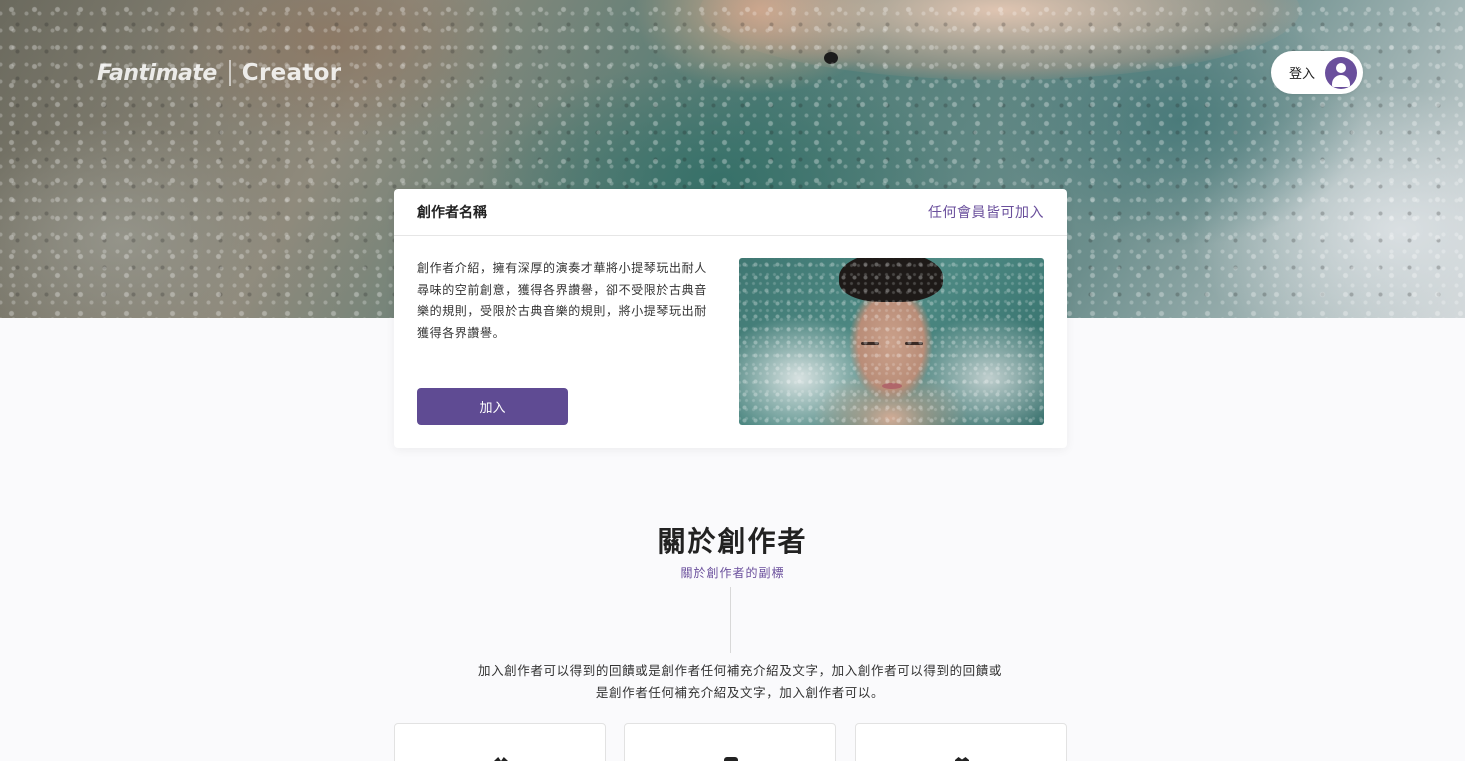 The height and width of the screenshot is (761, 1465). Describe the element at coordinates (291, 73) in the screenshot. I see `logo-product: Creator` at that location.